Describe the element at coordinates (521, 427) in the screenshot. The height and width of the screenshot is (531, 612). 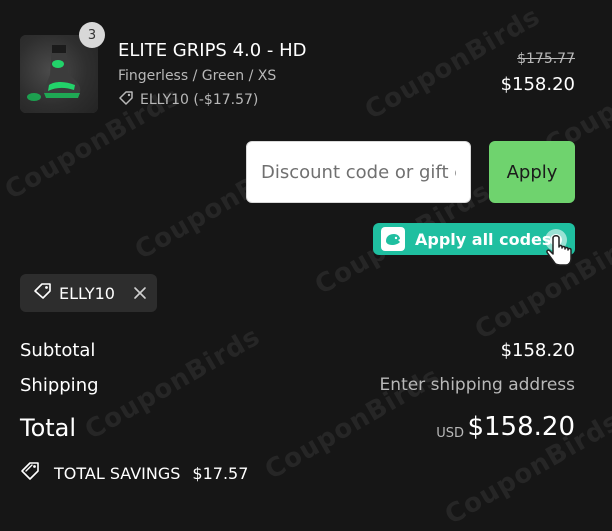
I see `total-value: $158.20` at that location.